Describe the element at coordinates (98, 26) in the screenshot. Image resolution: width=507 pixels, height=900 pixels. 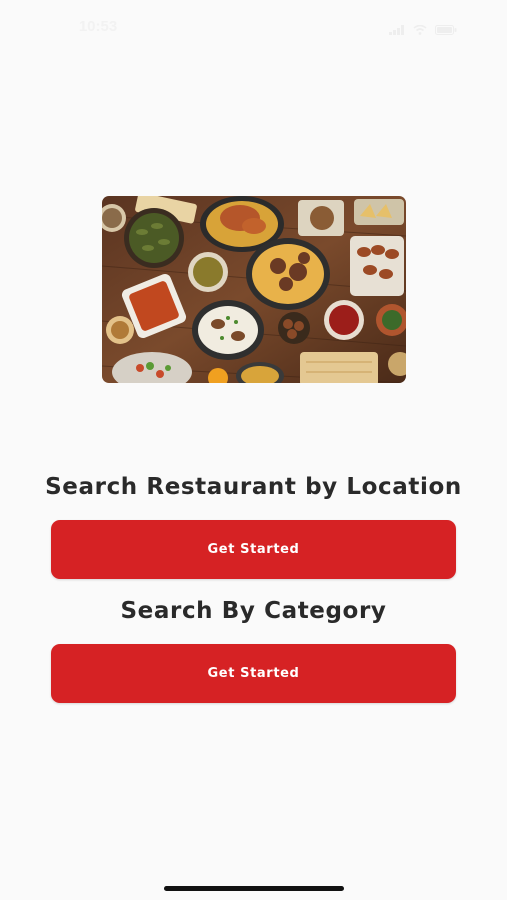
I see `status-time: 10:53` at that location.